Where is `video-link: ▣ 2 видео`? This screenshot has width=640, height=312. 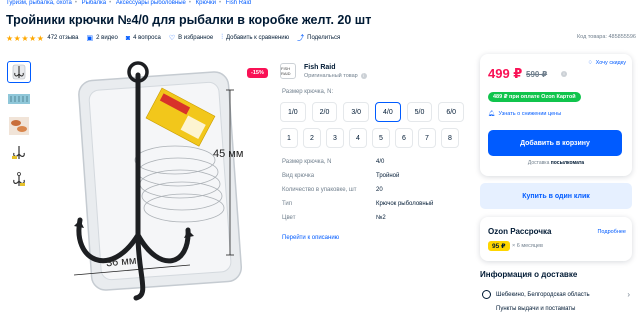
video-link: ▣ 2 видео is located at coordinates (102, 38).